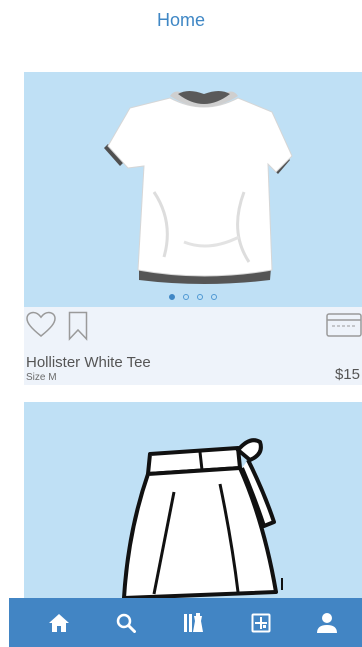  I want to click on item-size: Size M, so click(41, 377).